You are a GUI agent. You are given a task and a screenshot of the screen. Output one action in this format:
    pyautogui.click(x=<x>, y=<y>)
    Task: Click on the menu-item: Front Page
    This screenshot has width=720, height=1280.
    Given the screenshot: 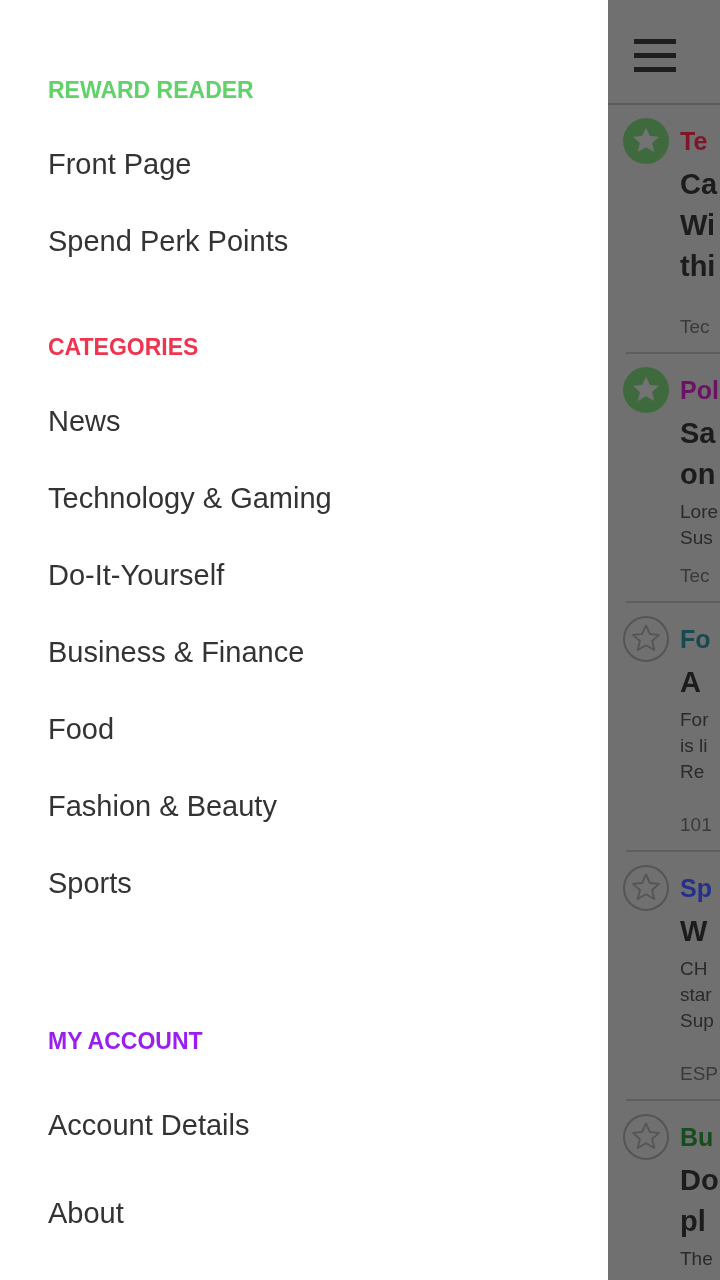 What is the action you would take?
    pyautogui.click(x=120, y=164)
    